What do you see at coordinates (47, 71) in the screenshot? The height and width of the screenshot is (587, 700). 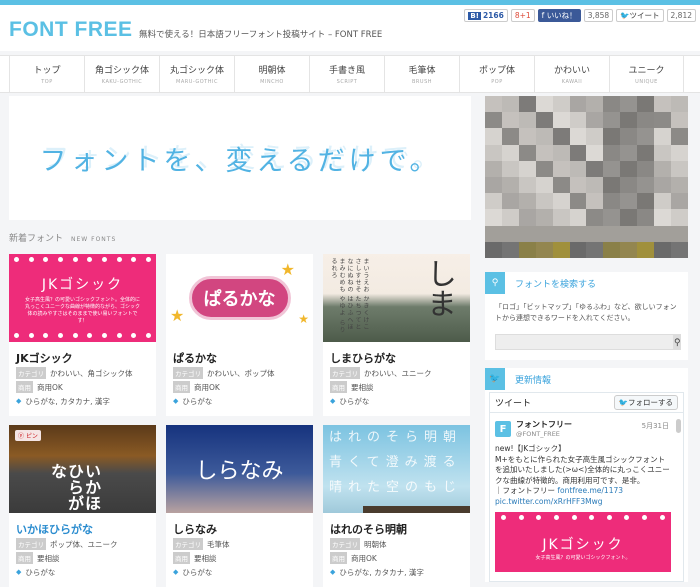 I see `nav-label: トップ` at bounding box center [47, 71].